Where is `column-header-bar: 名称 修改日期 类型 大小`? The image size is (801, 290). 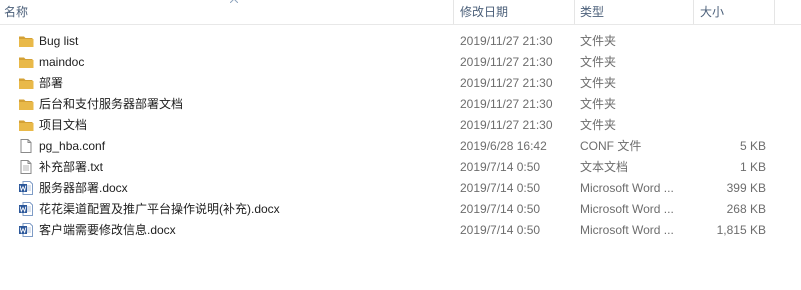 column-header-bar: 名称 修改日期 类型 大小 is located at coordinates (400, 12).